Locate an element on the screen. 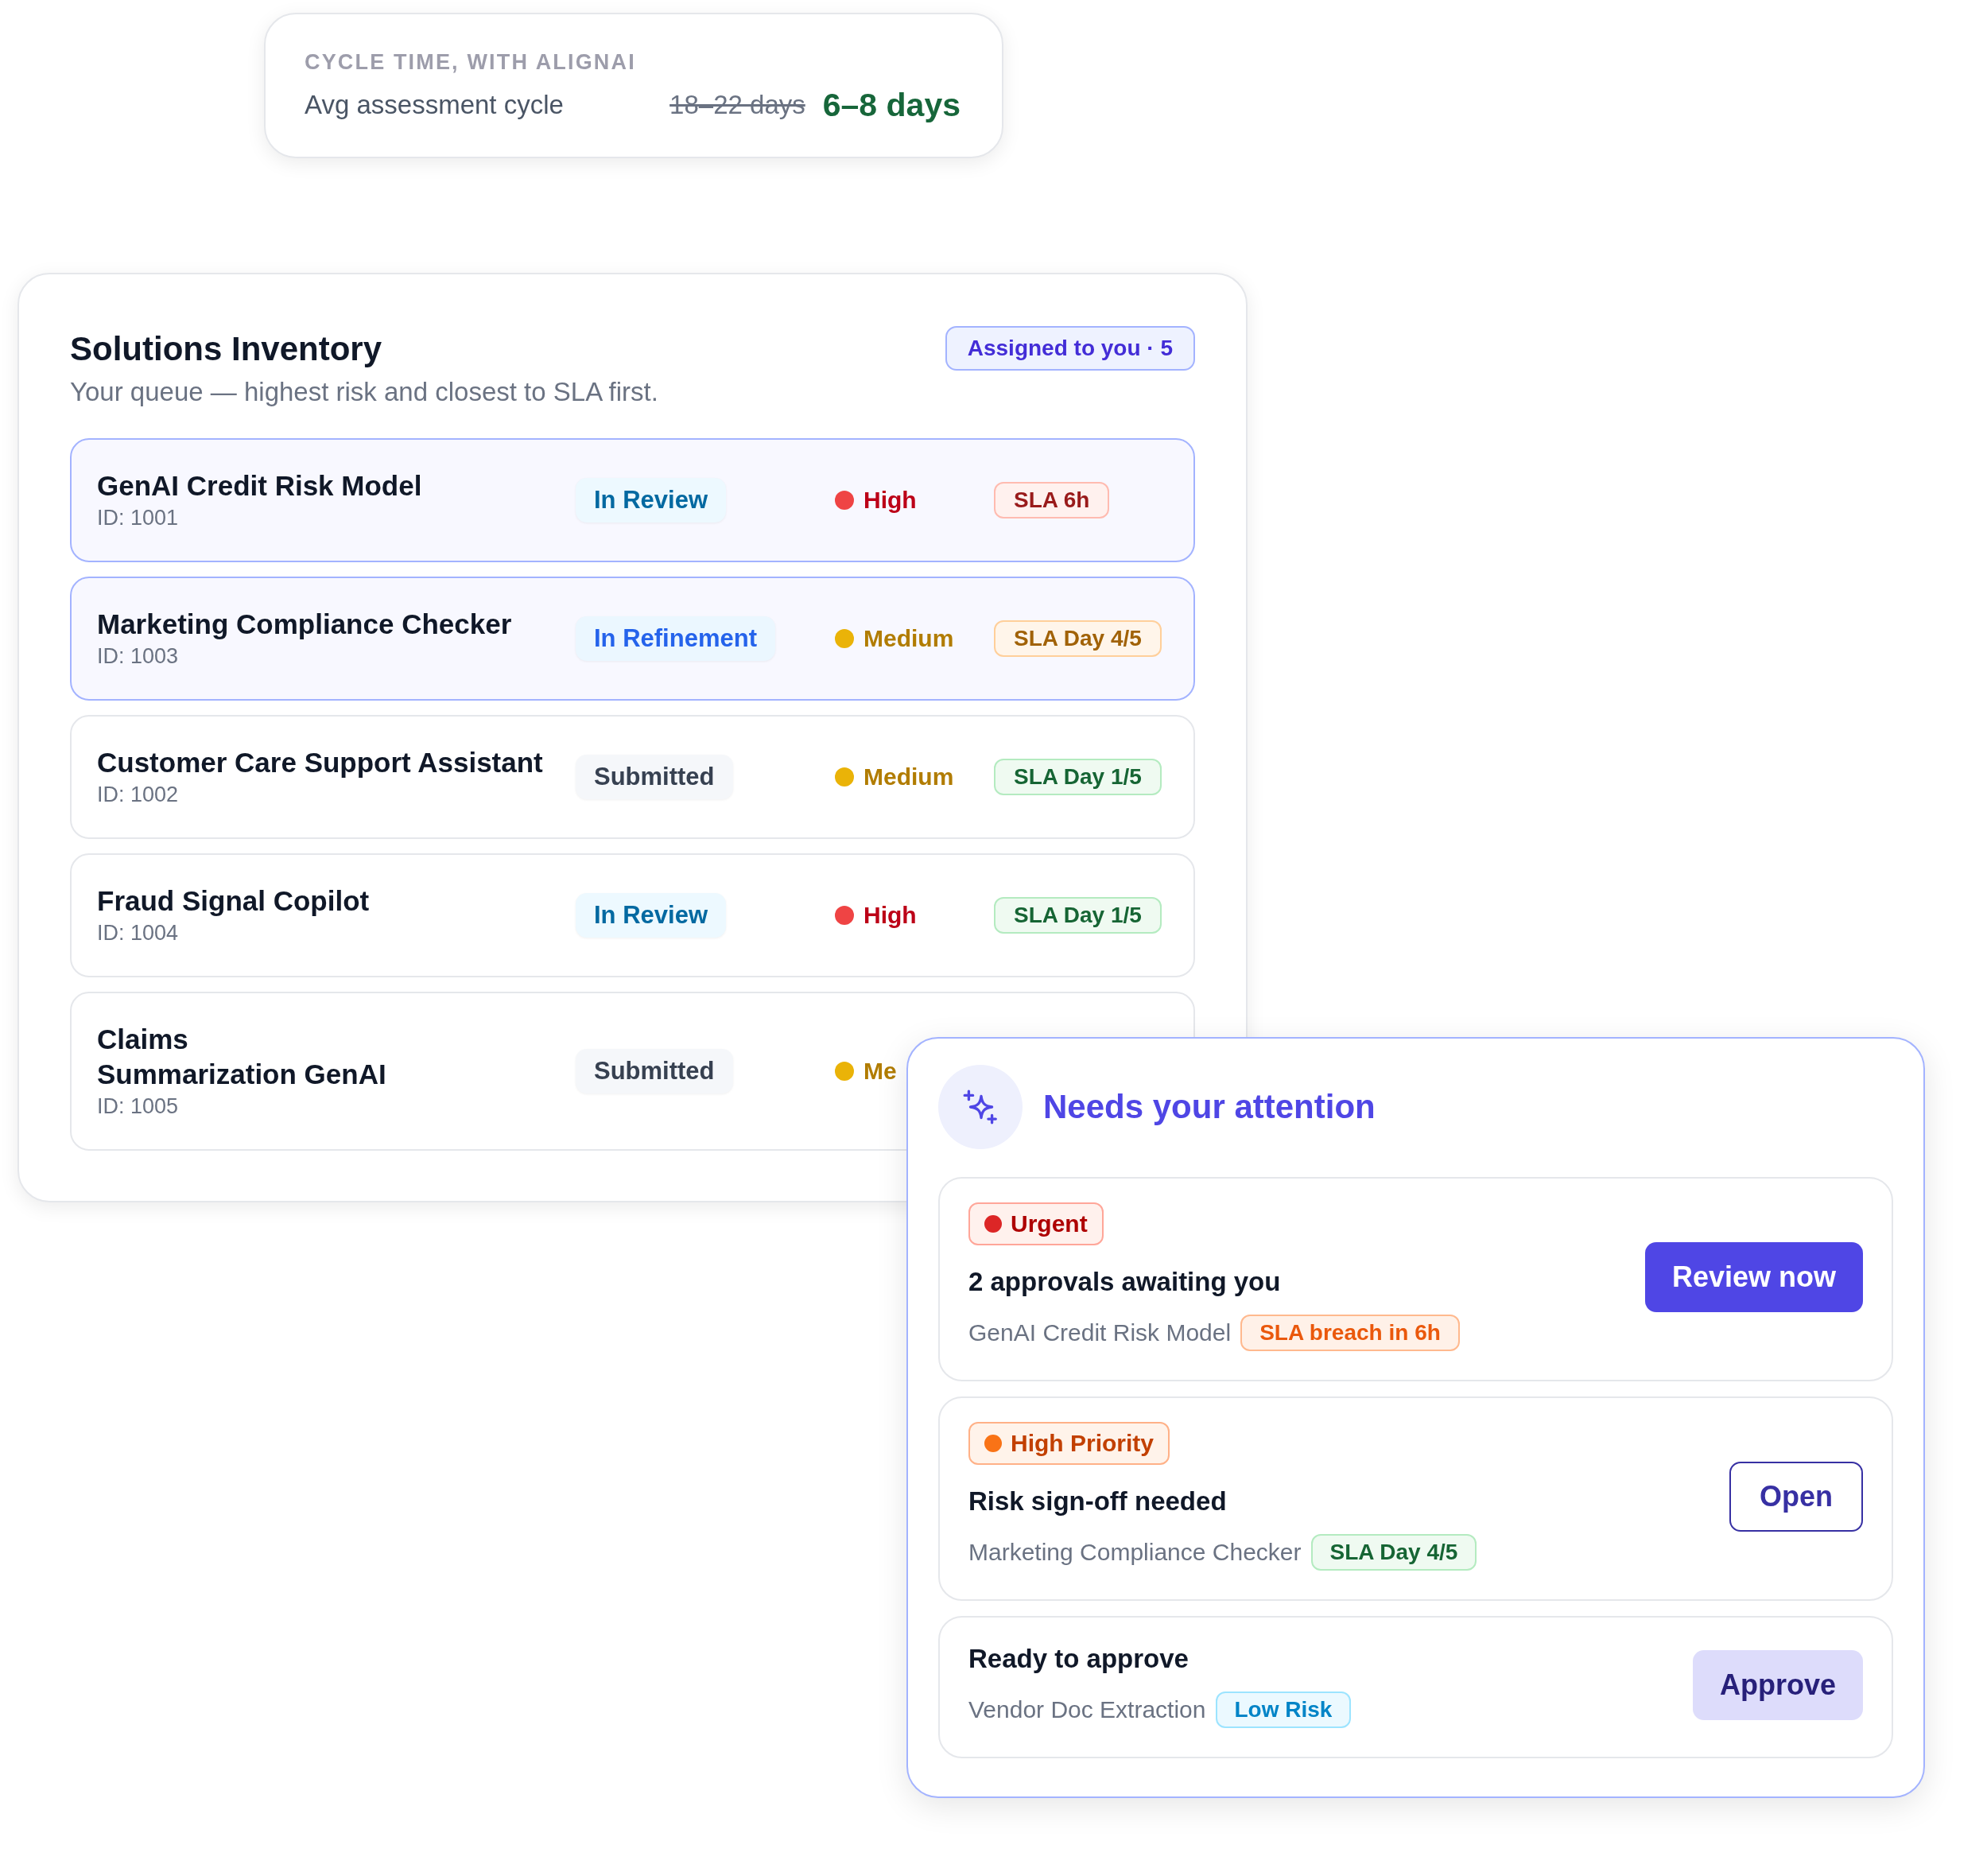 This screenshot has height=1876, width=1987. primary-button: Review now is located at coordinates (1754, 1276).